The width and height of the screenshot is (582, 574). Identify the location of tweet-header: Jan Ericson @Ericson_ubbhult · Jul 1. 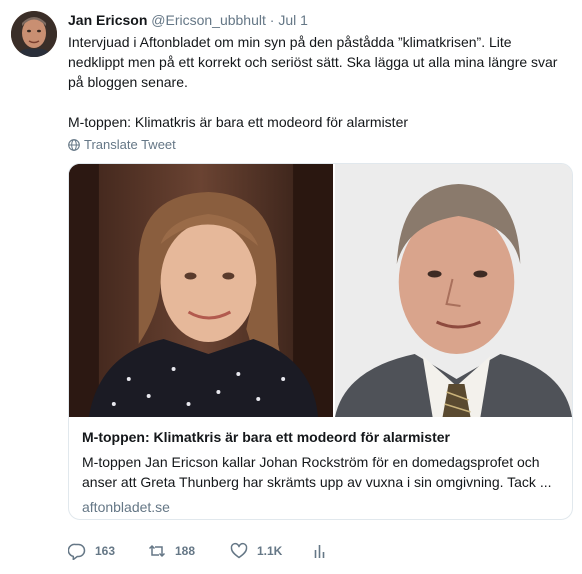
(188, 20).